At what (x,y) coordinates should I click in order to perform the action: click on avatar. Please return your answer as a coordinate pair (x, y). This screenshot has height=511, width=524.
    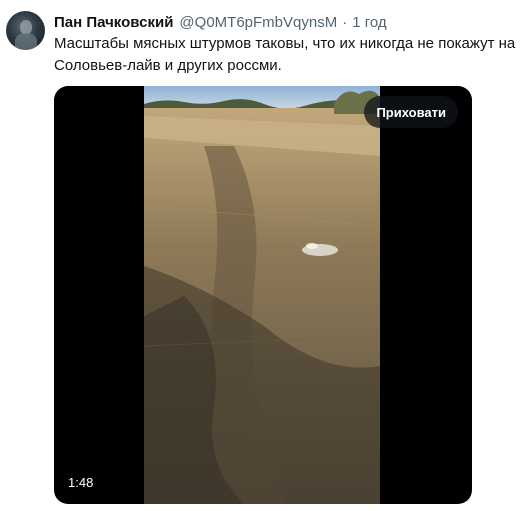
    Looking at the image, I should click on (25, 30).